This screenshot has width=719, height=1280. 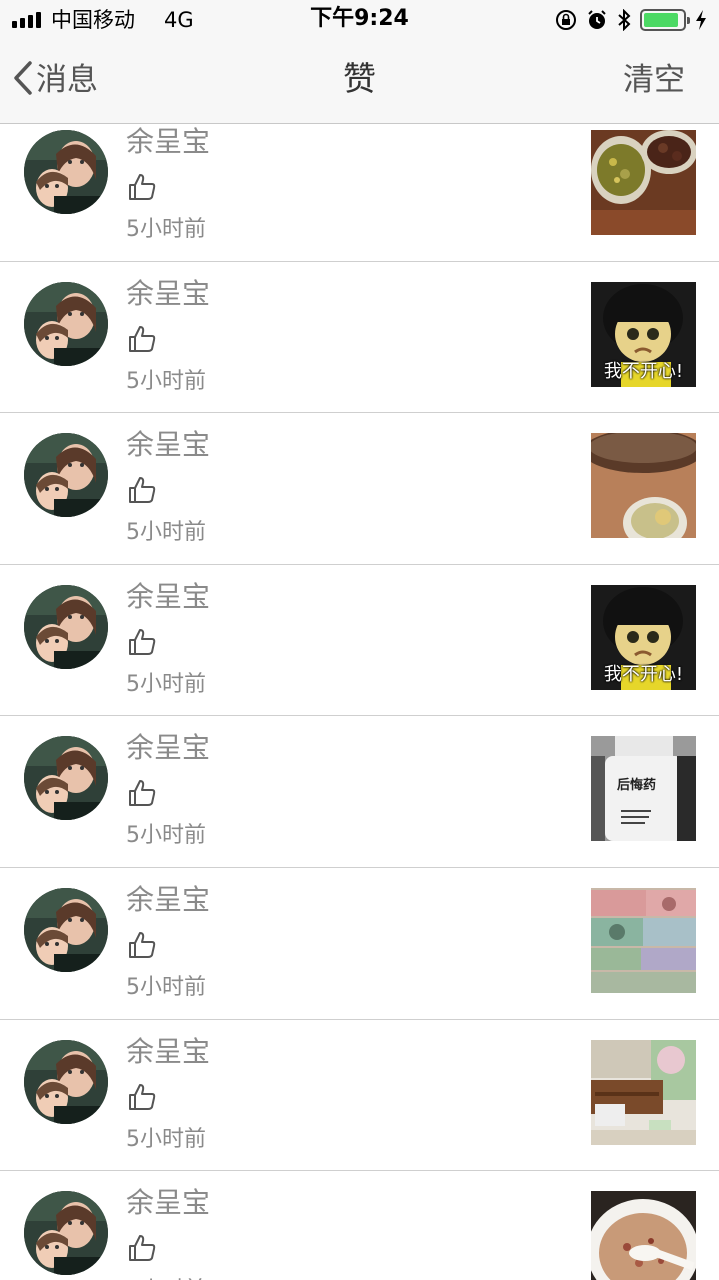 I want to click on post-thumbnail-table-bowl, so click(x=643, y=486).